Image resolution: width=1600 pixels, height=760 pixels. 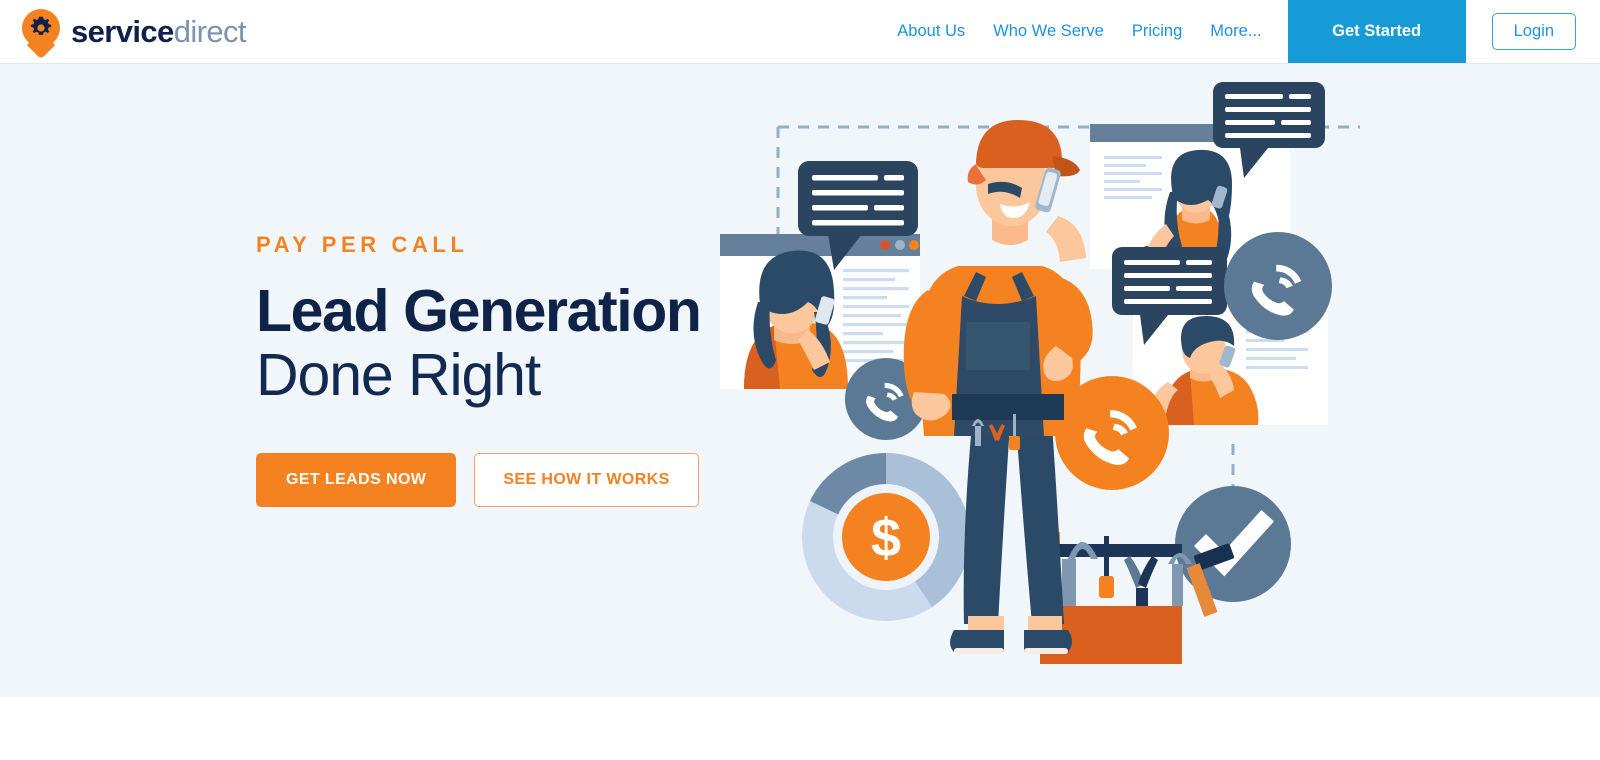 I want to click on logo-word-direct: direct, so click(x=210, y=31).